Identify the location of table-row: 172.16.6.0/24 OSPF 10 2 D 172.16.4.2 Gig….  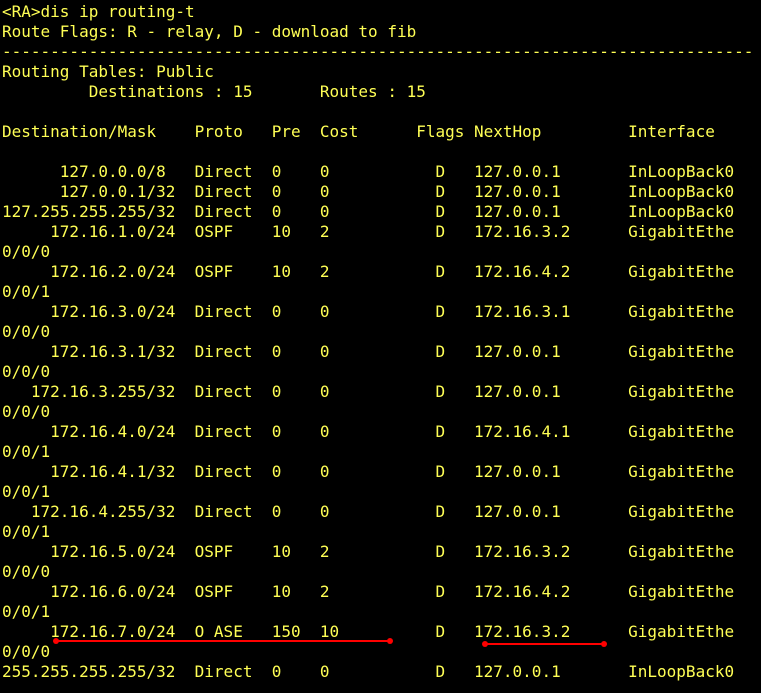
(368, 591).